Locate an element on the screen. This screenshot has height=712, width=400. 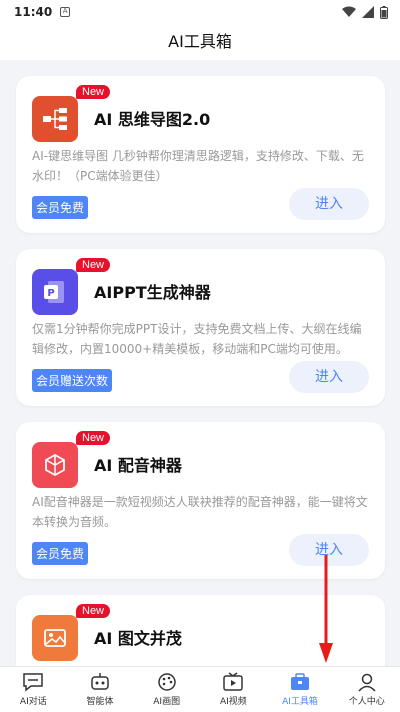
tab-ai-chat: AI对话 is located at coordinates (33, 689).